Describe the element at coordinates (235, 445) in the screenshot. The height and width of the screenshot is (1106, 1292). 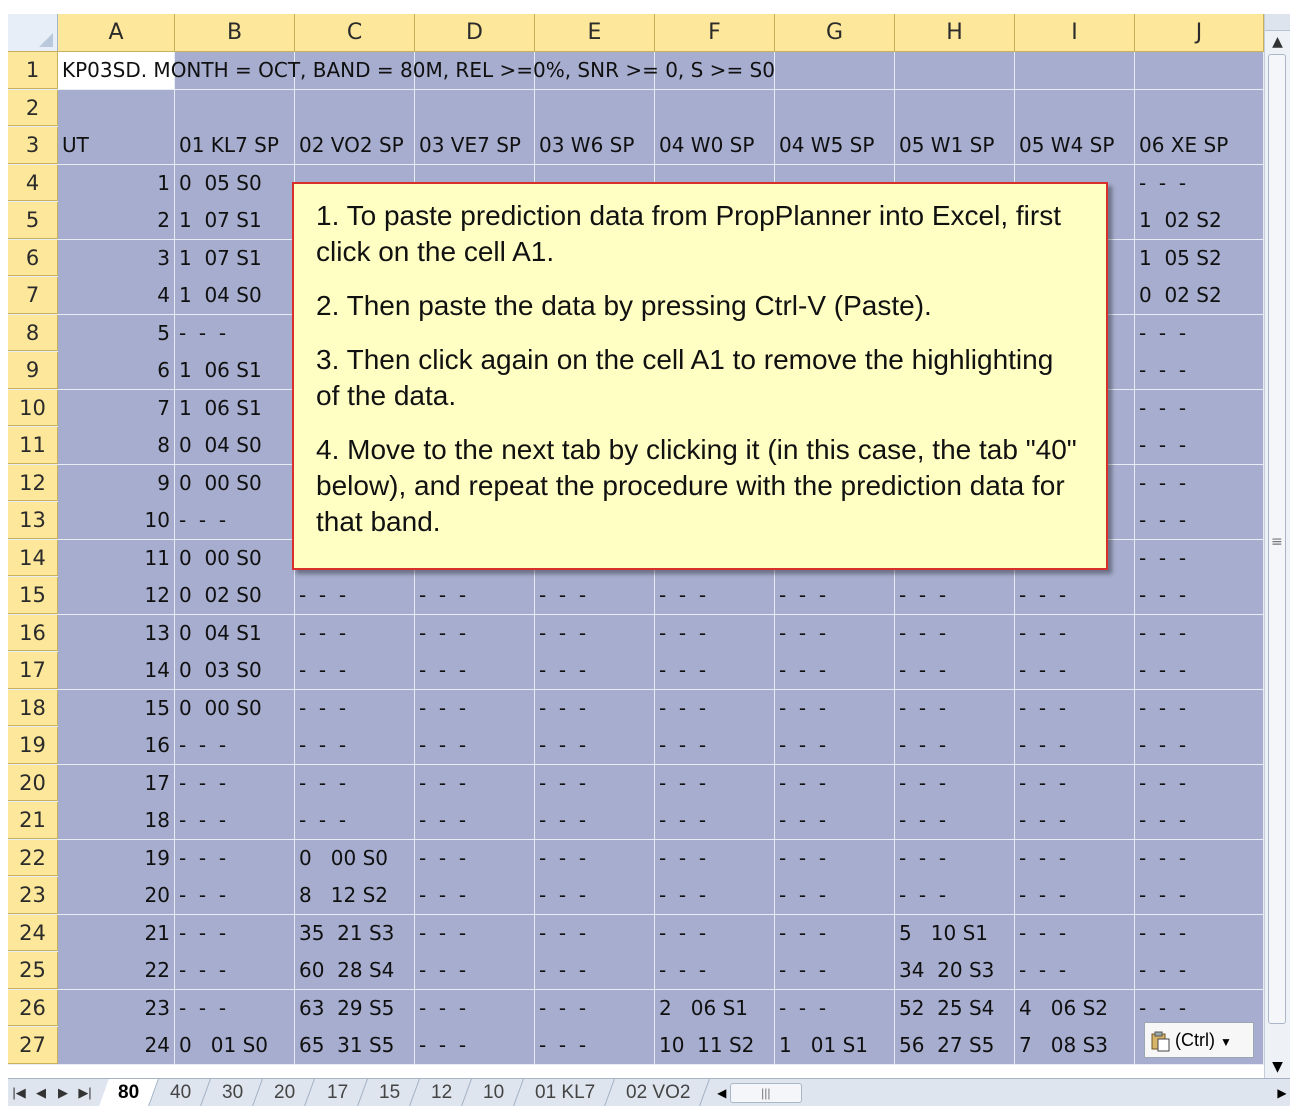
I see `cell: 0 04 S0` at that location.